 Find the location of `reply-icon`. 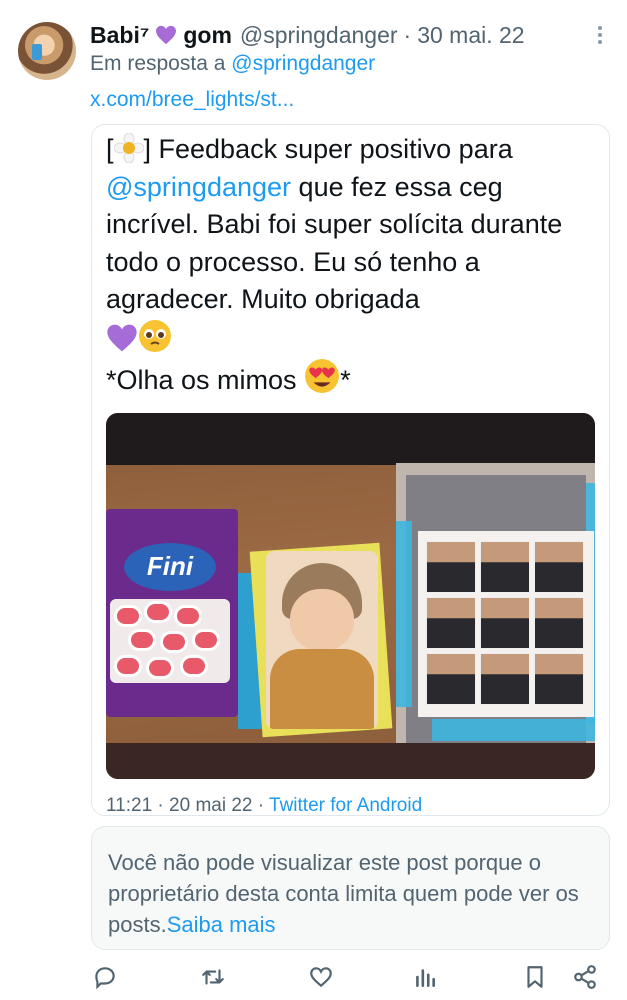

reply-icon is located at coordinates (105, 978).